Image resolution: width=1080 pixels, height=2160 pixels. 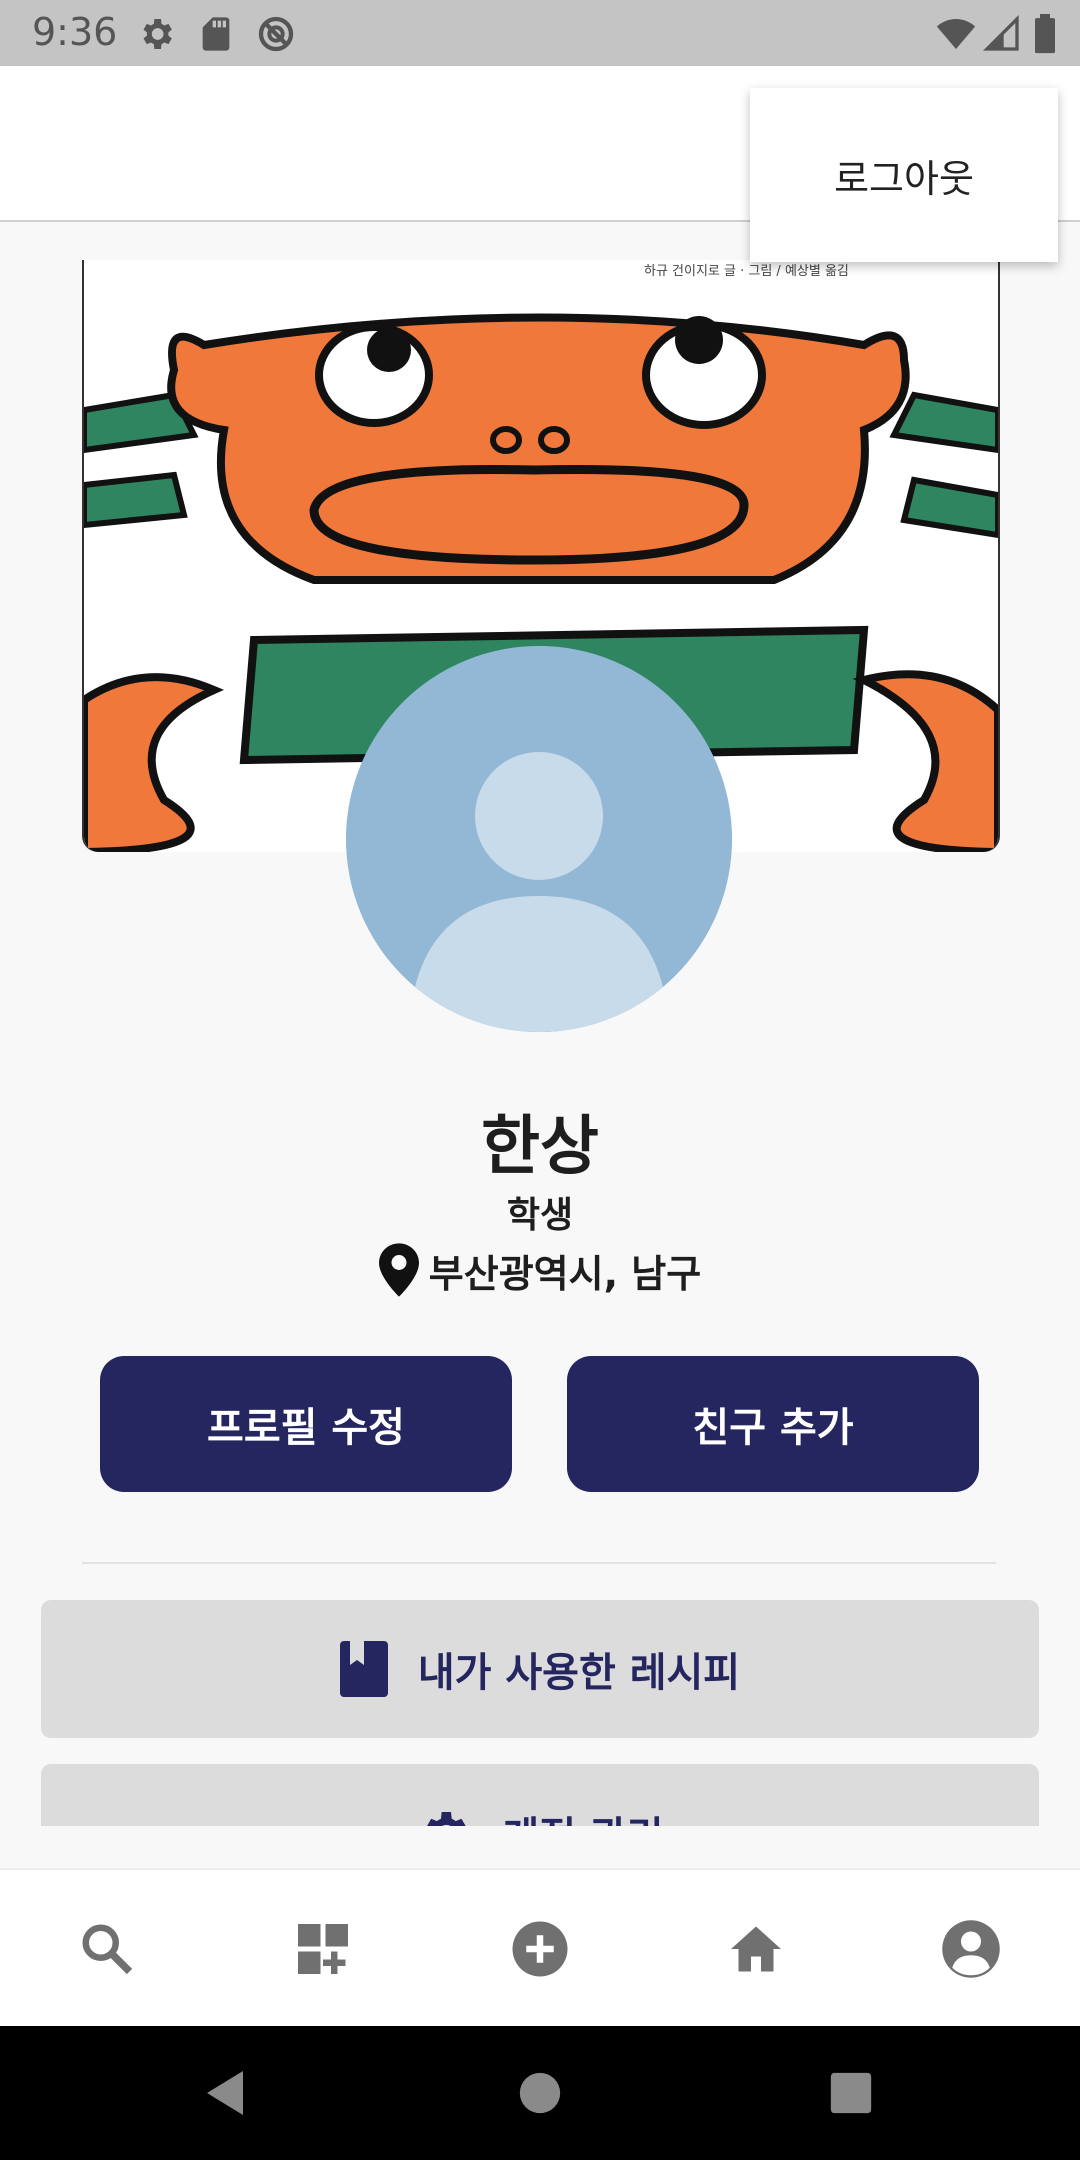 I want to click on account-circle-icon, so click(x=971, y=1949).